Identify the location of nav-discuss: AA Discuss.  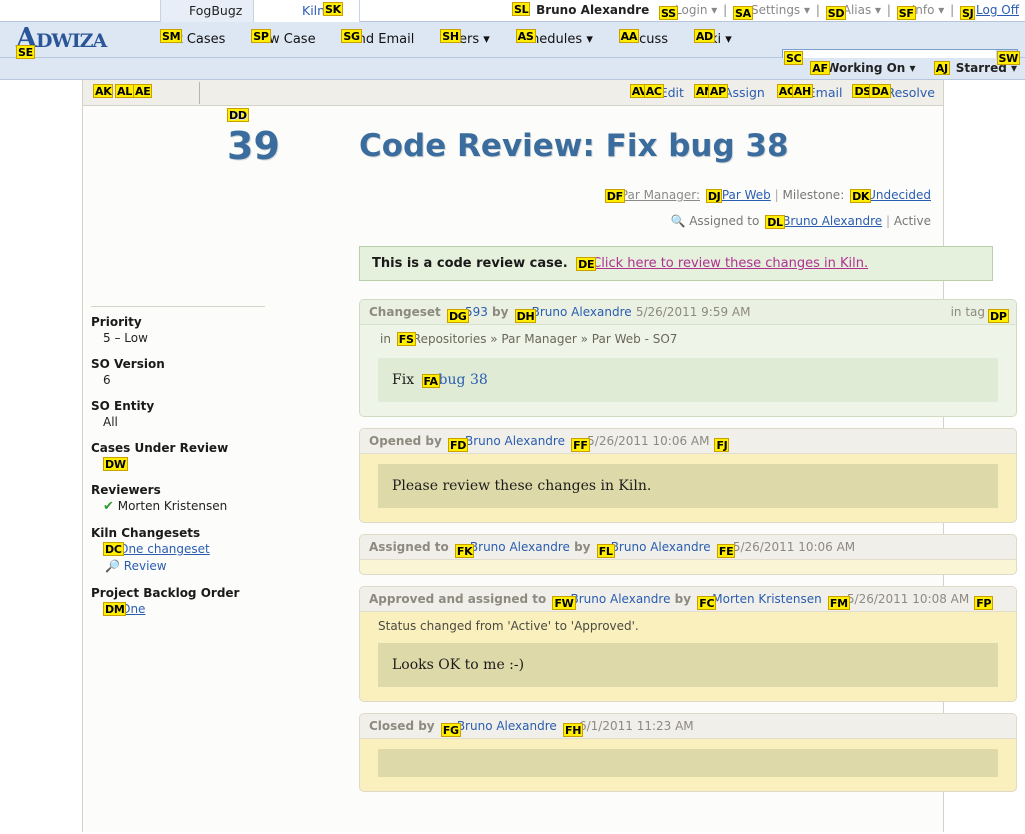
(656, 38).